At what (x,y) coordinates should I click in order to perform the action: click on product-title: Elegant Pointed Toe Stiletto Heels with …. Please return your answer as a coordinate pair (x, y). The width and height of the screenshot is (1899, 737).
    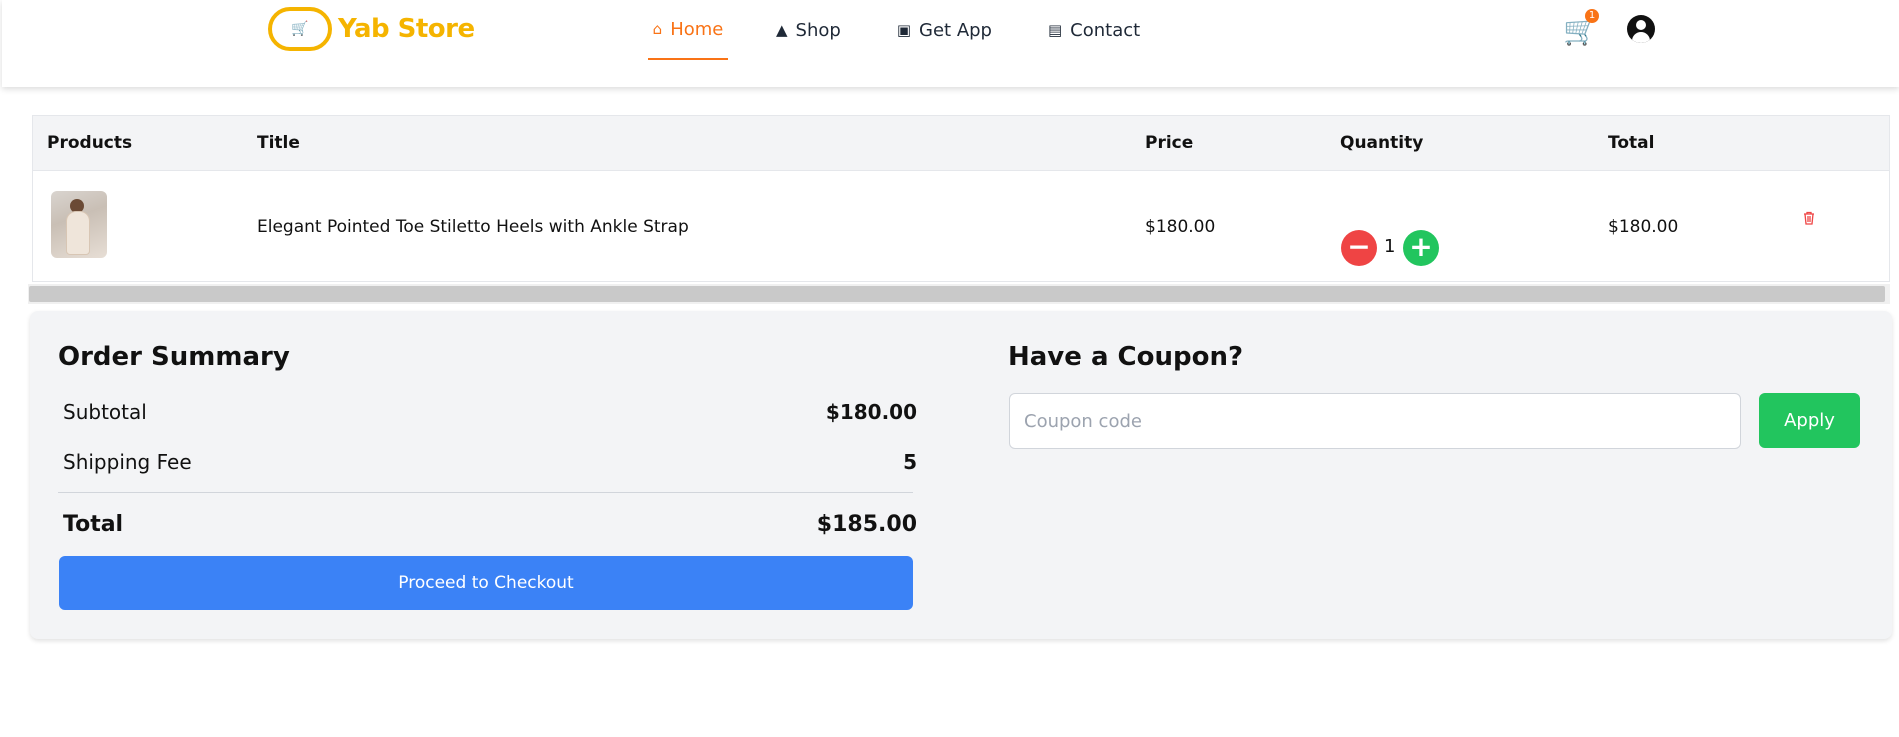
    Looking at the image, I should click on (473, 227).